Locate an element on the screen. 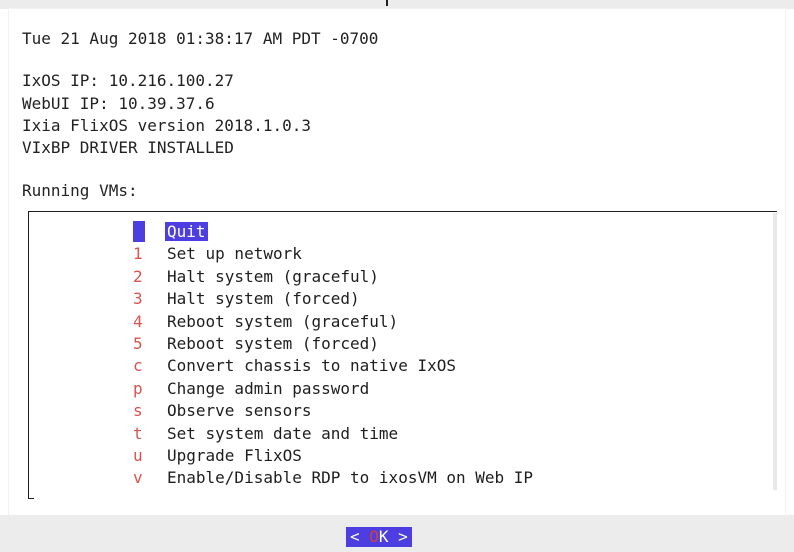 This screenshot has height=552, width=794. menu-item-hotkey: 2 is located at coordinates (138, 276).